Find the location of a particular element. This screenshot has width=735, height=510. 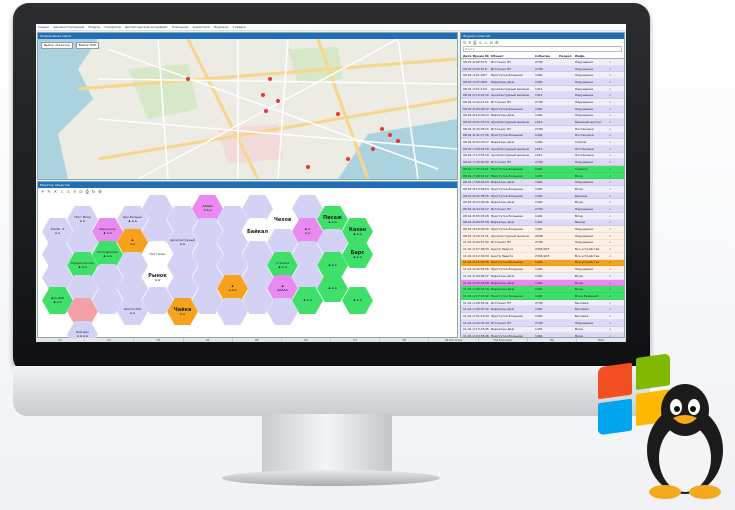

column-header: Объект is located at coordinates (513, 56).